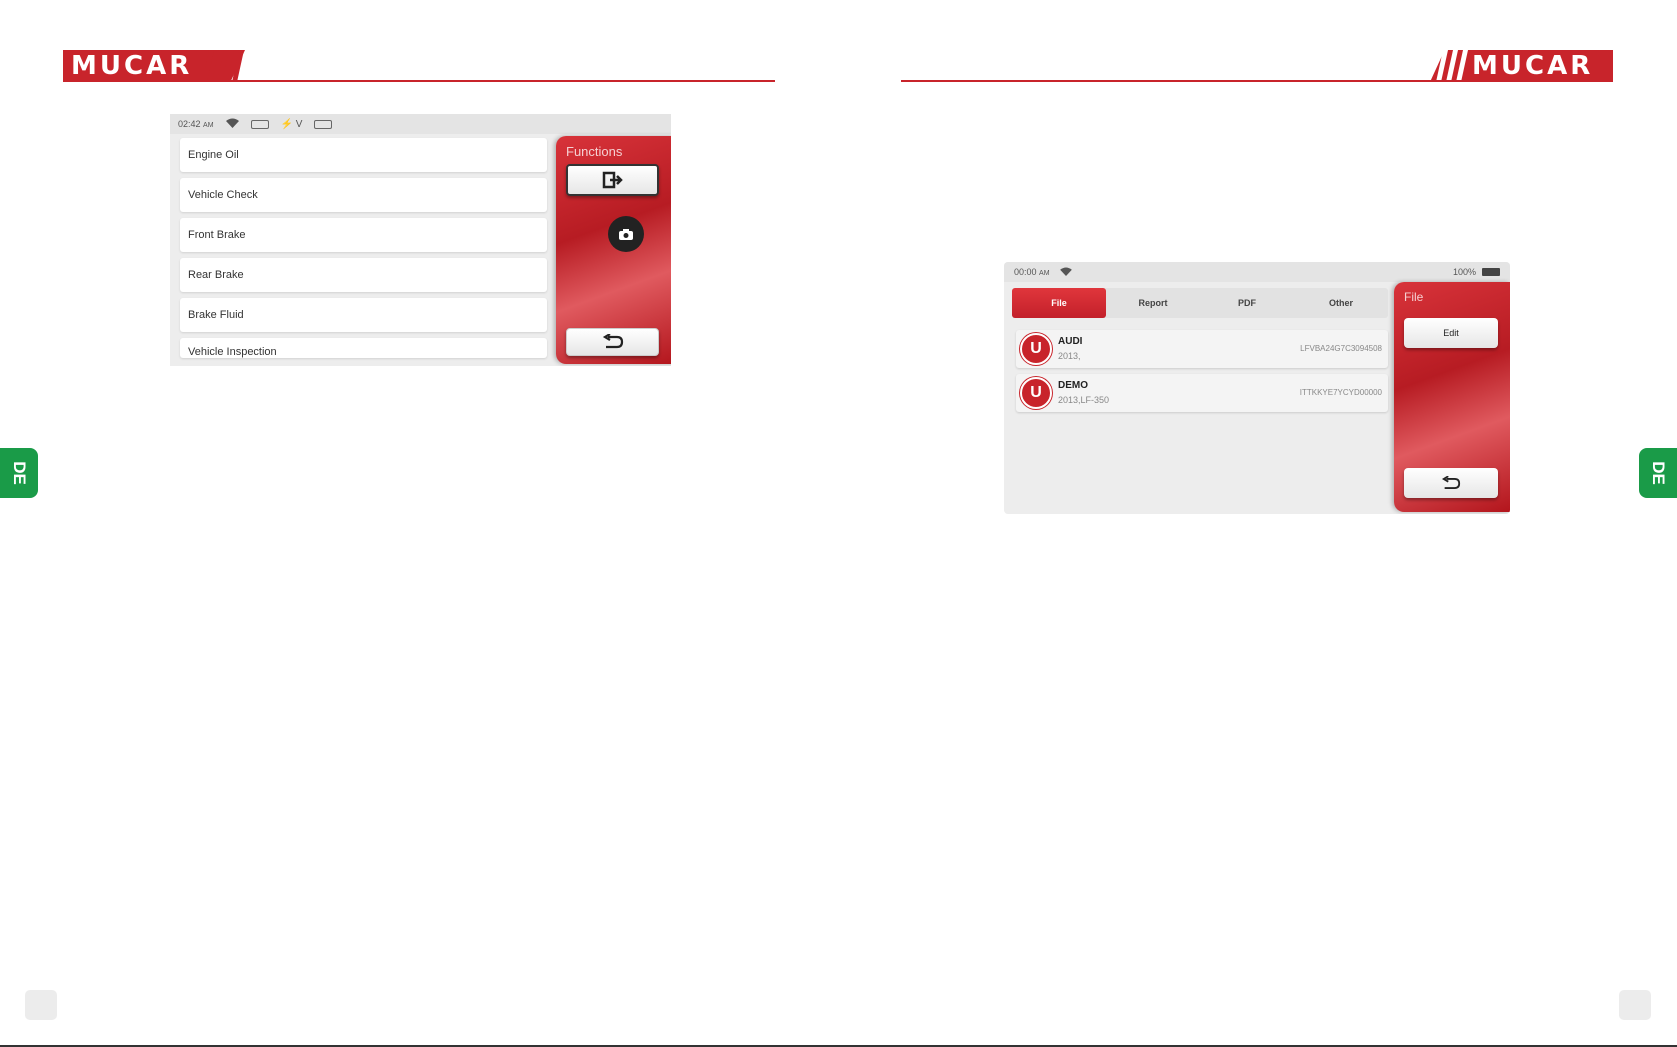 The width and height of the screenshot is (1677, 1047). Describe the element at coordinates (420, 124) in the screenshot. I see `status-bar: 02:42 AM ⚡ V` at that location.